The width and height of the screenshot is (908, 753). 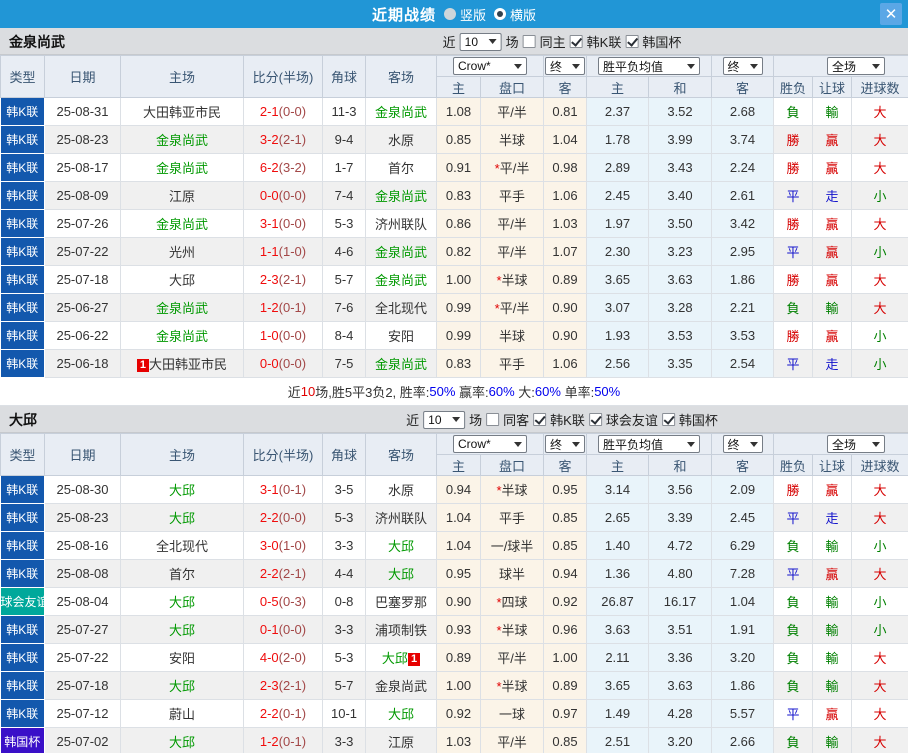 What do you see at coordinates (283, 454) in the screenshot?
I see `col-header: 比分(半场)` at bounding box center [283, 454].